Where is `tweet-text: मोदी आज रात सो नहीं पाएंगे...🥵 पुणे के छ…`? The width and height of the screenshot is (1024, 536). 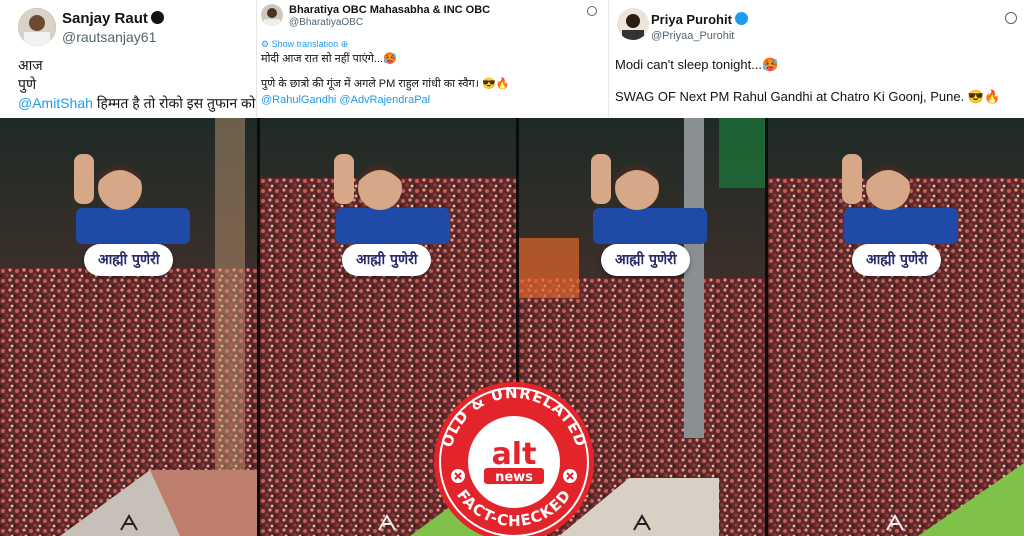 tweet-text: मोदी आज रात सो नहीं पाएंगे...🥵 पुणे के छ… is located at coordinates (385, 80).